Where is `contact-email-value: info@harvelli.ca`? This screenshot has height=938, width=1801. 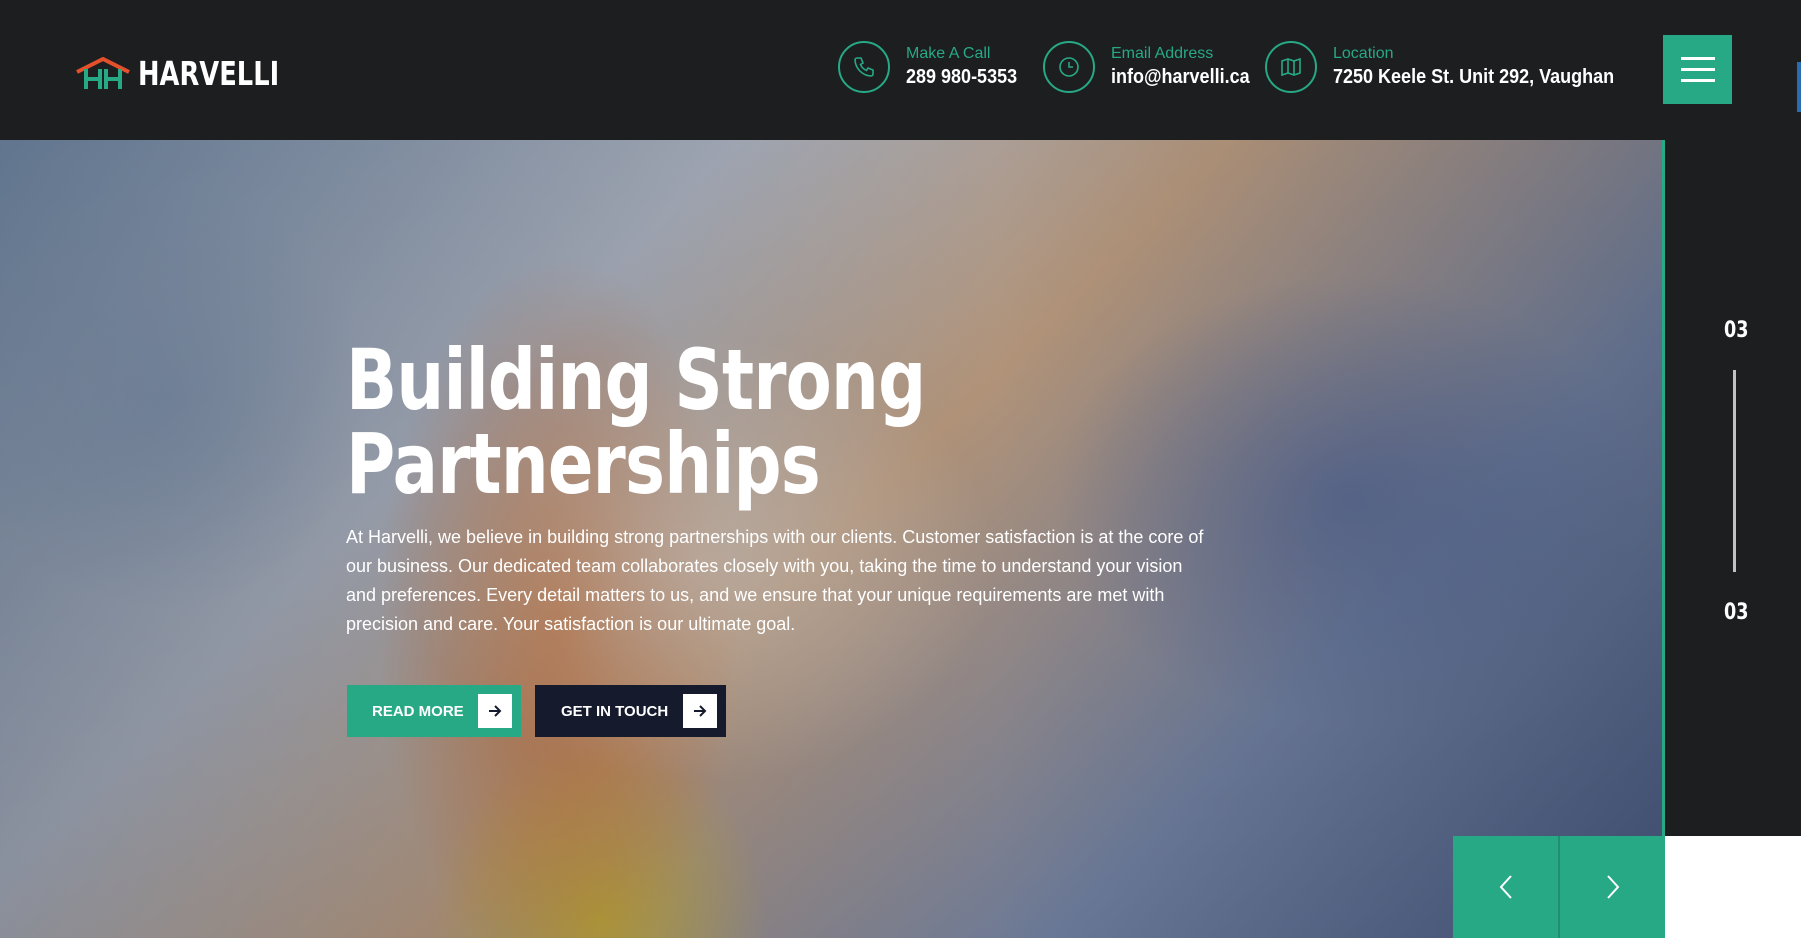
contact-email-value: info@harvelli.ca is located at coordinates (1180, 77).